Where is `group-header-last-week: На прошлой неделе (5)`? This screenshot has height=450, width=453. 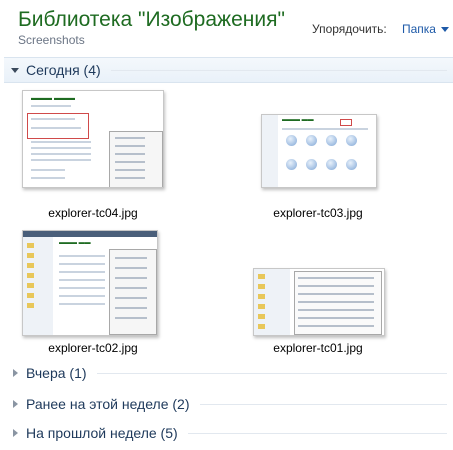
group-header-last-week: На прошлой неделе (5) is located at coordinates (228, 433).